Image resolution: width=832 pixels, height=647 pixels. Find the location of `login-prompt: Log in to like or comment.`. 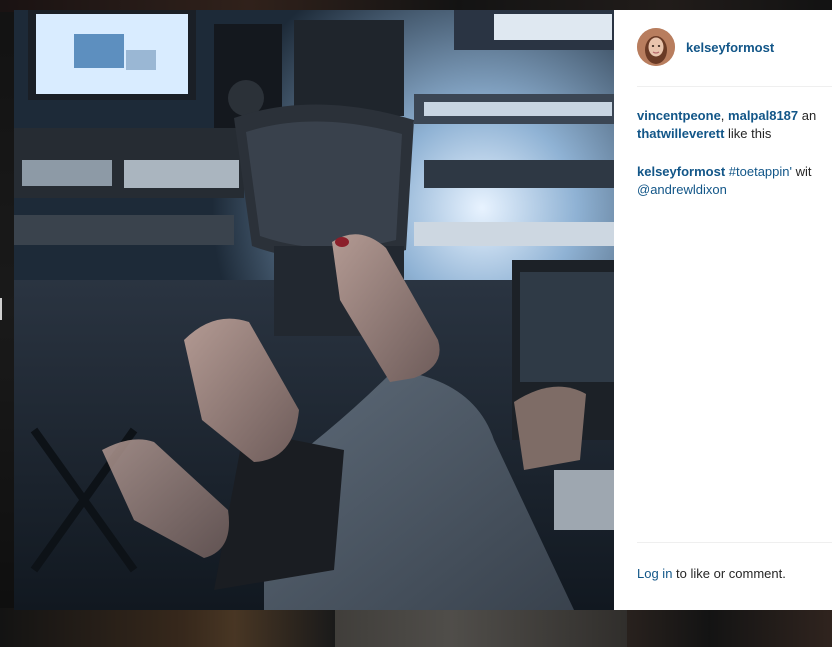

login-prompt: Log in to like or comment. is located at coordinates (711, 573).